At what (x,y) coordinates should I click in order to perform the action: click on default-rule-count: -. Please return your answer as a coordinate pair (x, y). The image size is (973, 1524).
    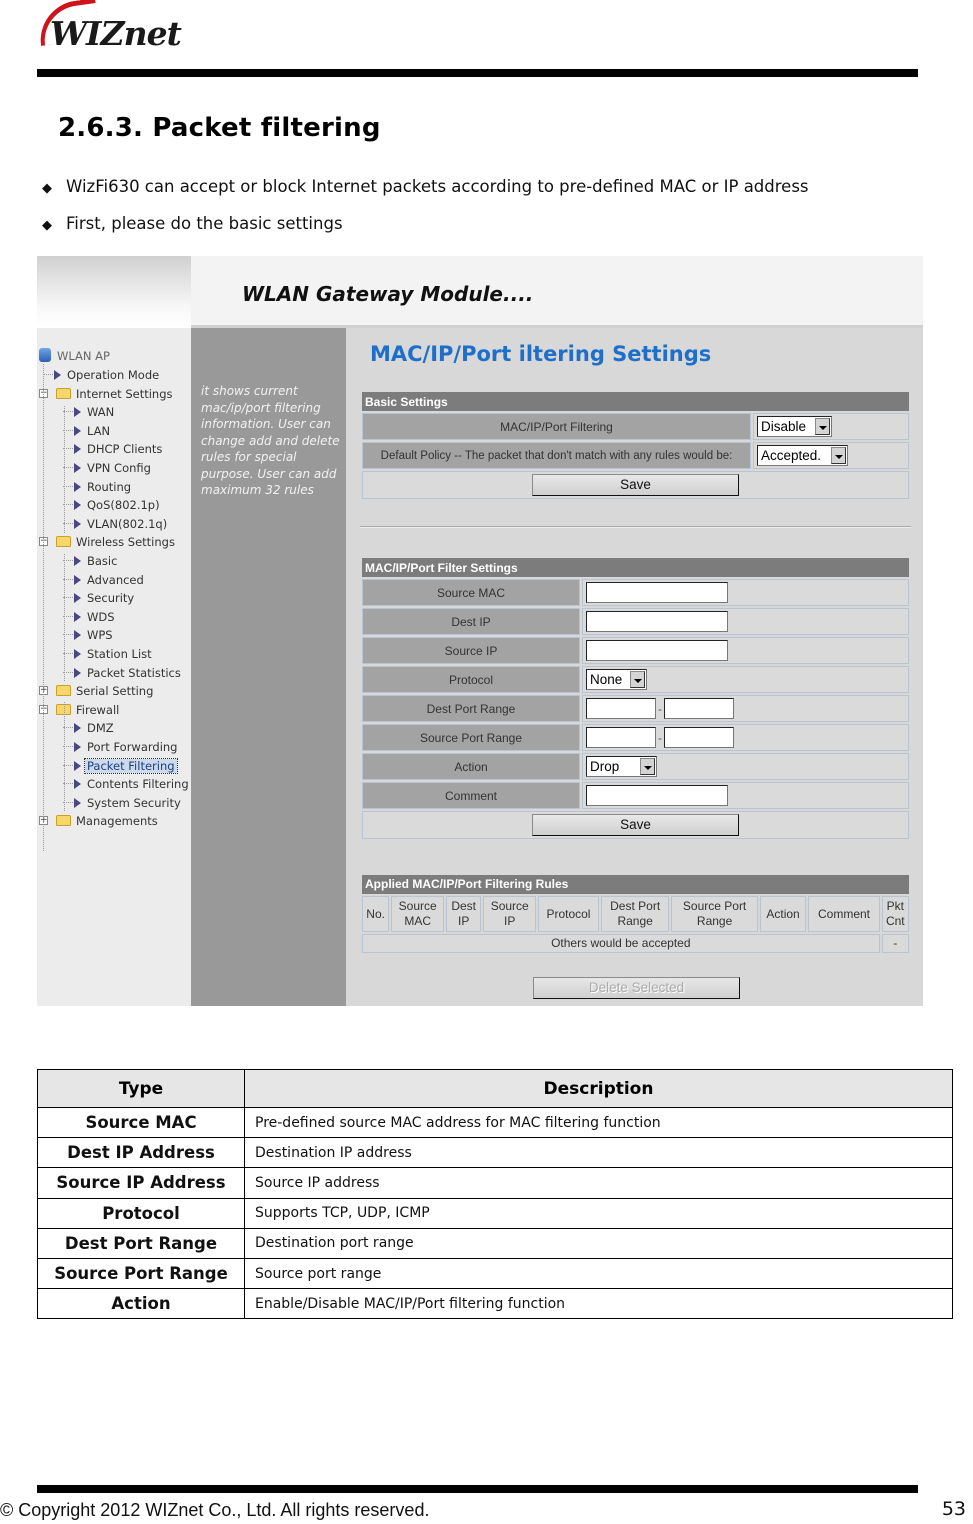
    Looking at the image, I should click on (895, 943).